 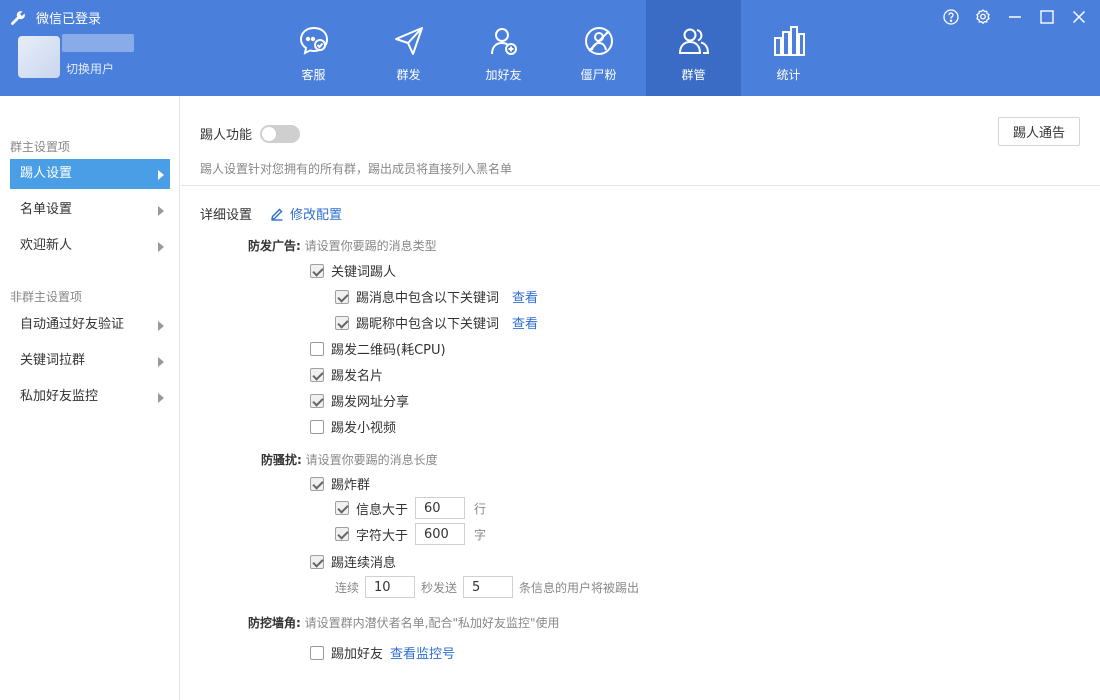 What do you see at coordinates (503, 75) in the screenshot?
I see `tab-label: 加好友` at bounding box center [503, 75].